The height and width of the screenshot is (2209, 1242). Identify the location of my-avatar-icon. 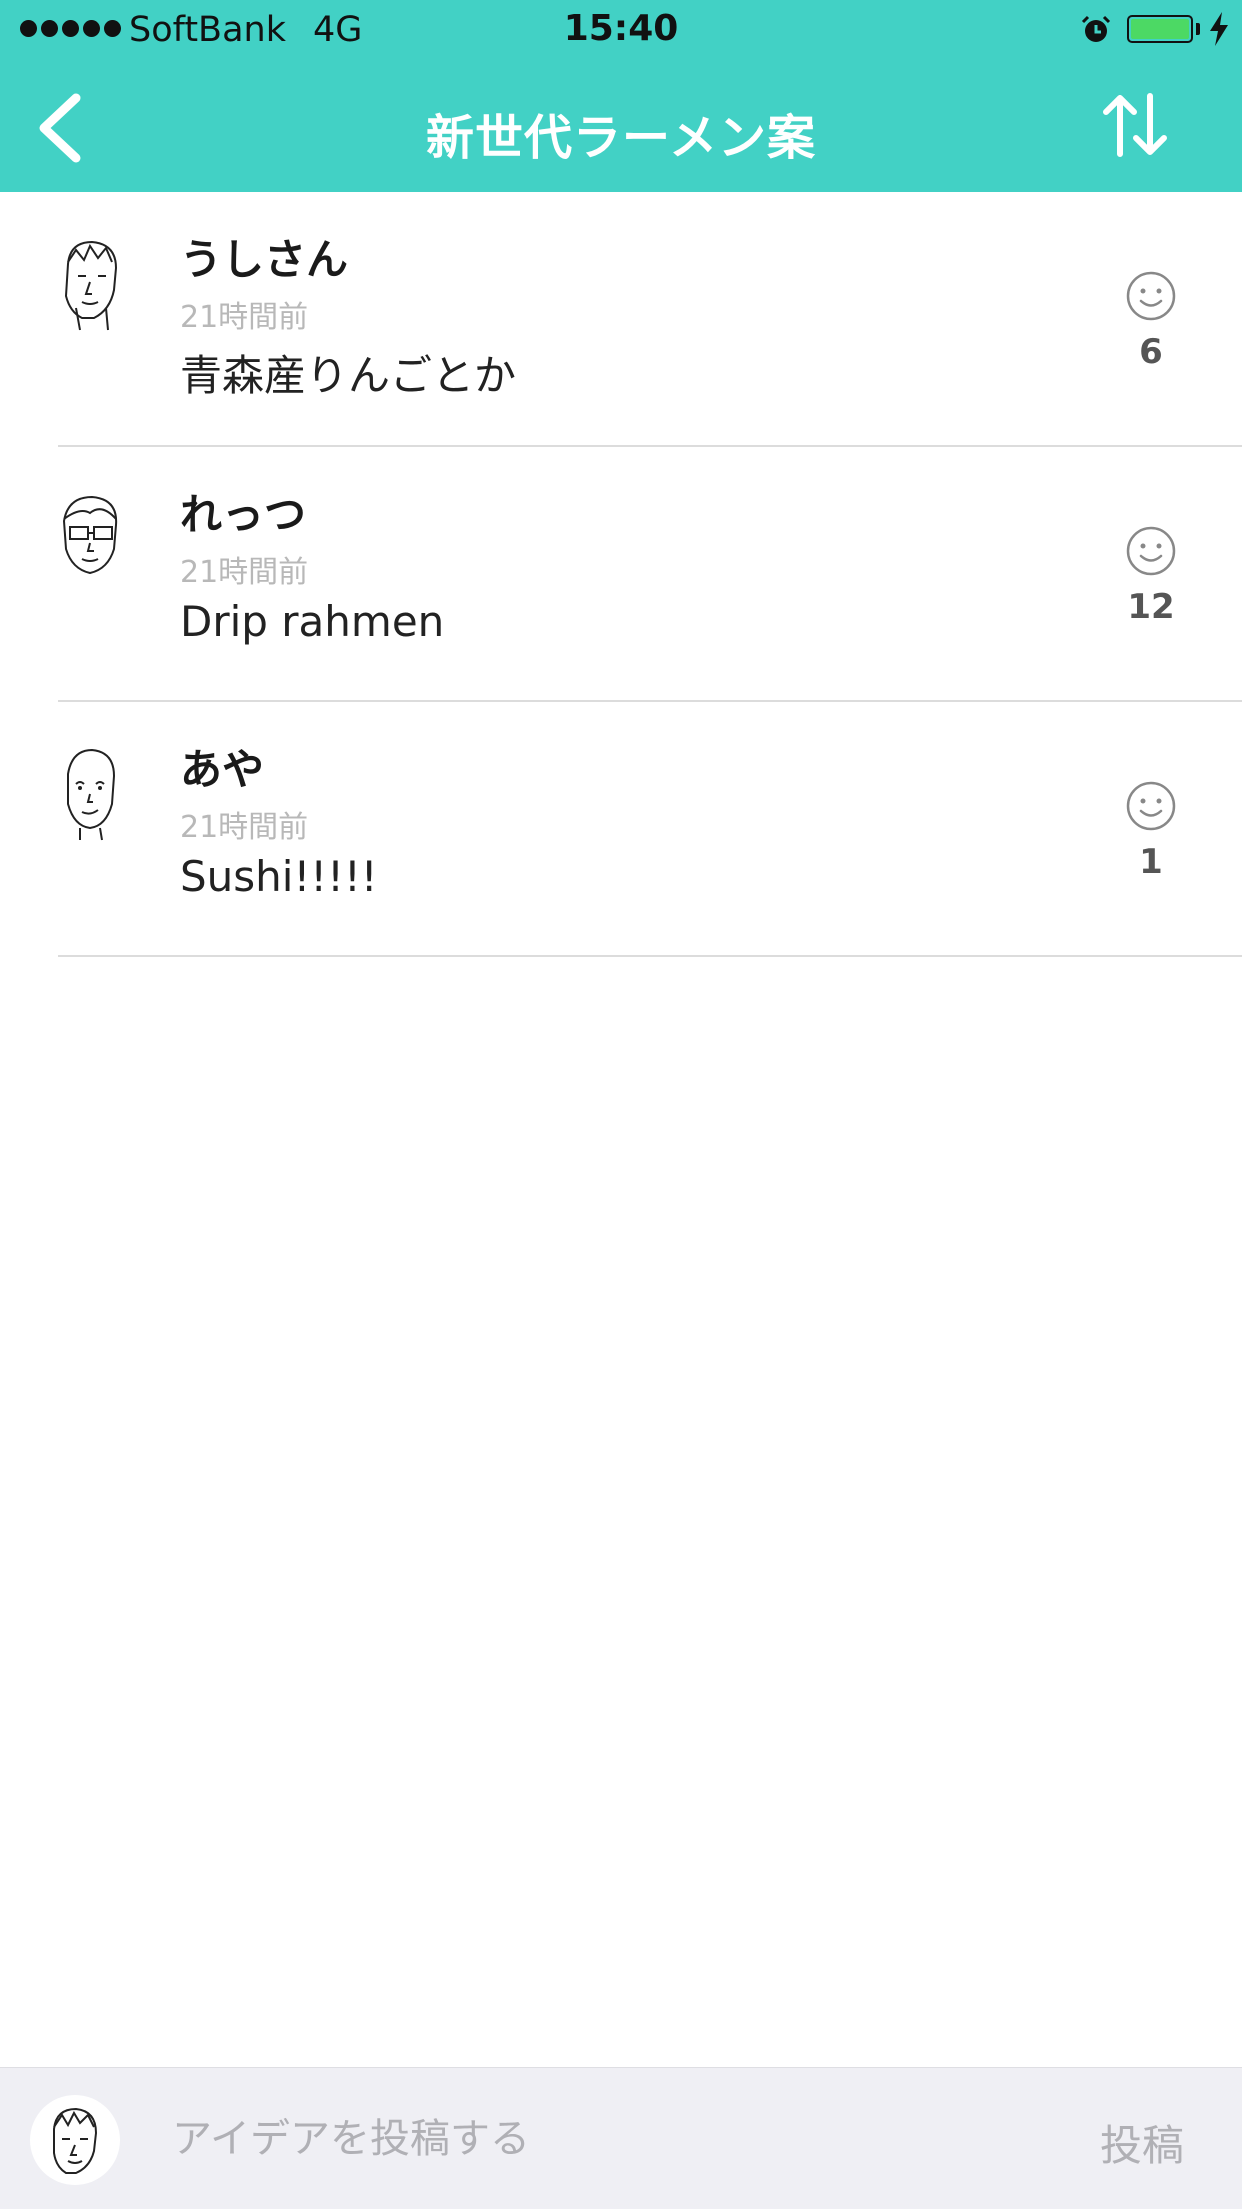
(75, 2140).